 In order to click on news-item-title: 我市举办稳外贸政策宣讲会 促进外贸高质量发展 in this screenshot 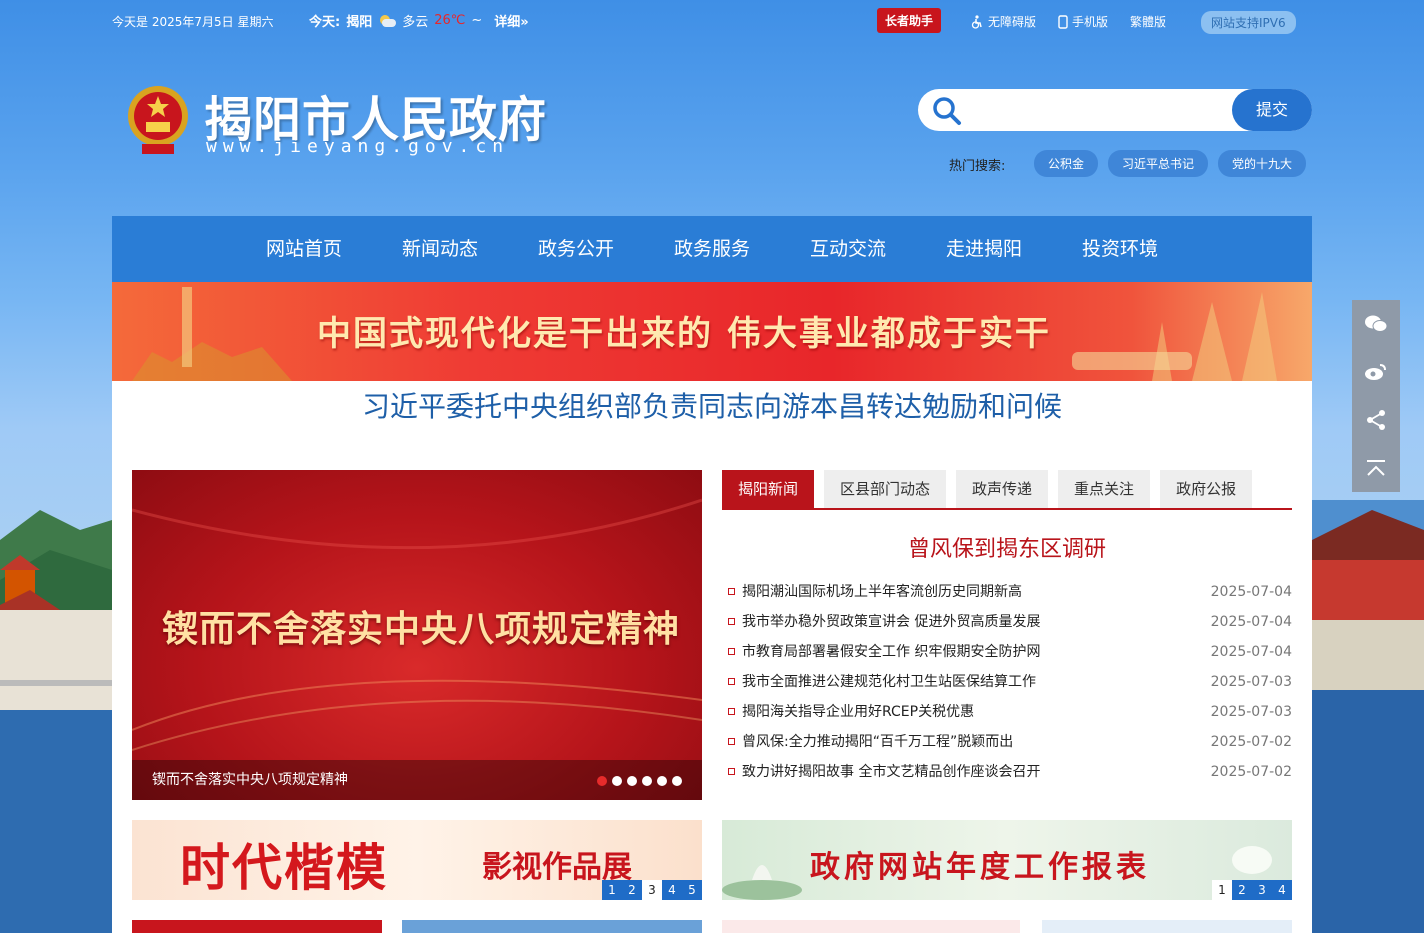, I will do `click(891, 622)`.